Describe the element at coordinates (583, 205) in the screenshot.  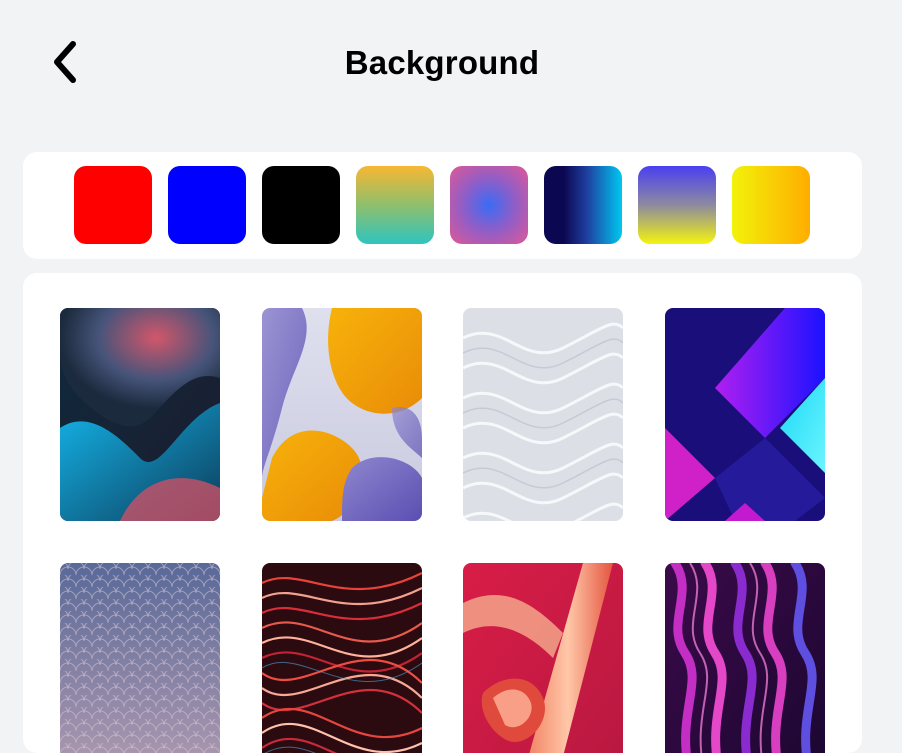
I see `swatch-navy-cyan-gradient` at that location.